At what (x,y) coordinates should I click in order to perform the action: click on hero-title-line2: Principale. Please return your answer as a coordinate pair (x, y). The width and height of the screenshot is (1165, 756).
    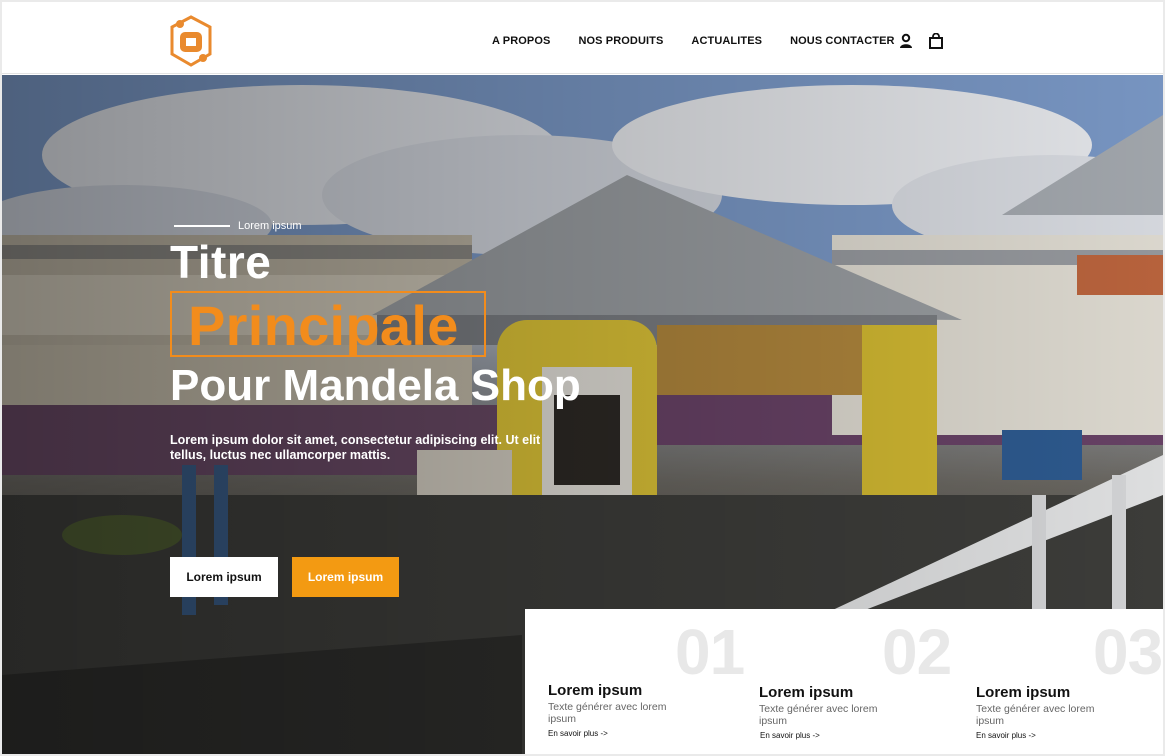
    Looking at the image, I should click on (323, 325).